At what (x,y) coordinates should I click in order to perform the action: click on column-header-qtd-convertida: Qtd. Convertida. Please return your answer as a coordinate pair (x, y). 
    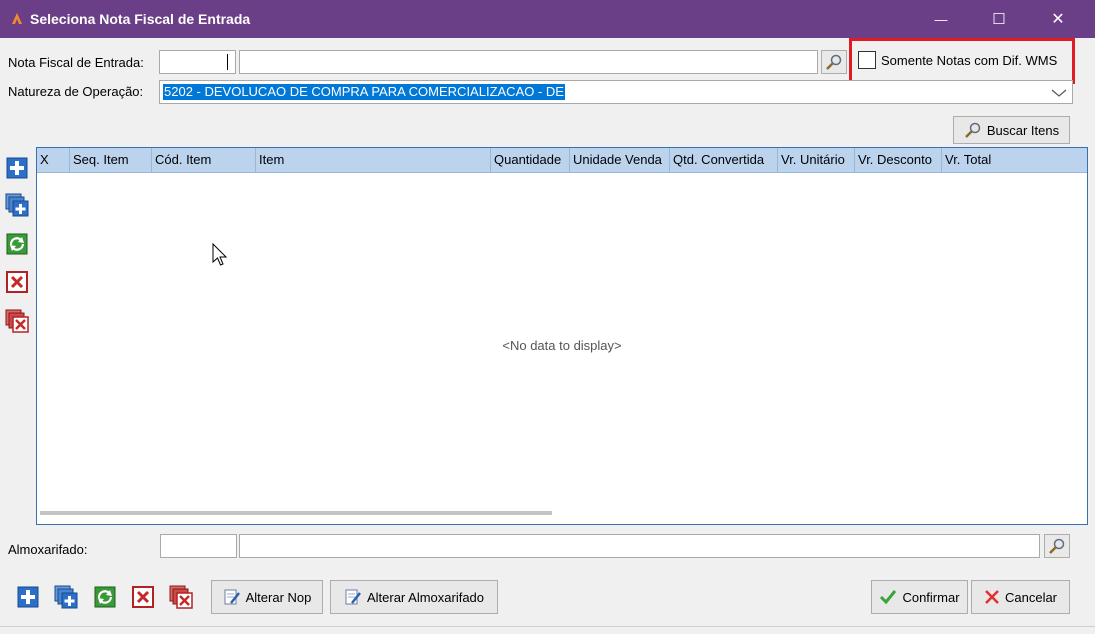
    Looking at the image, I should click on (724, 160).